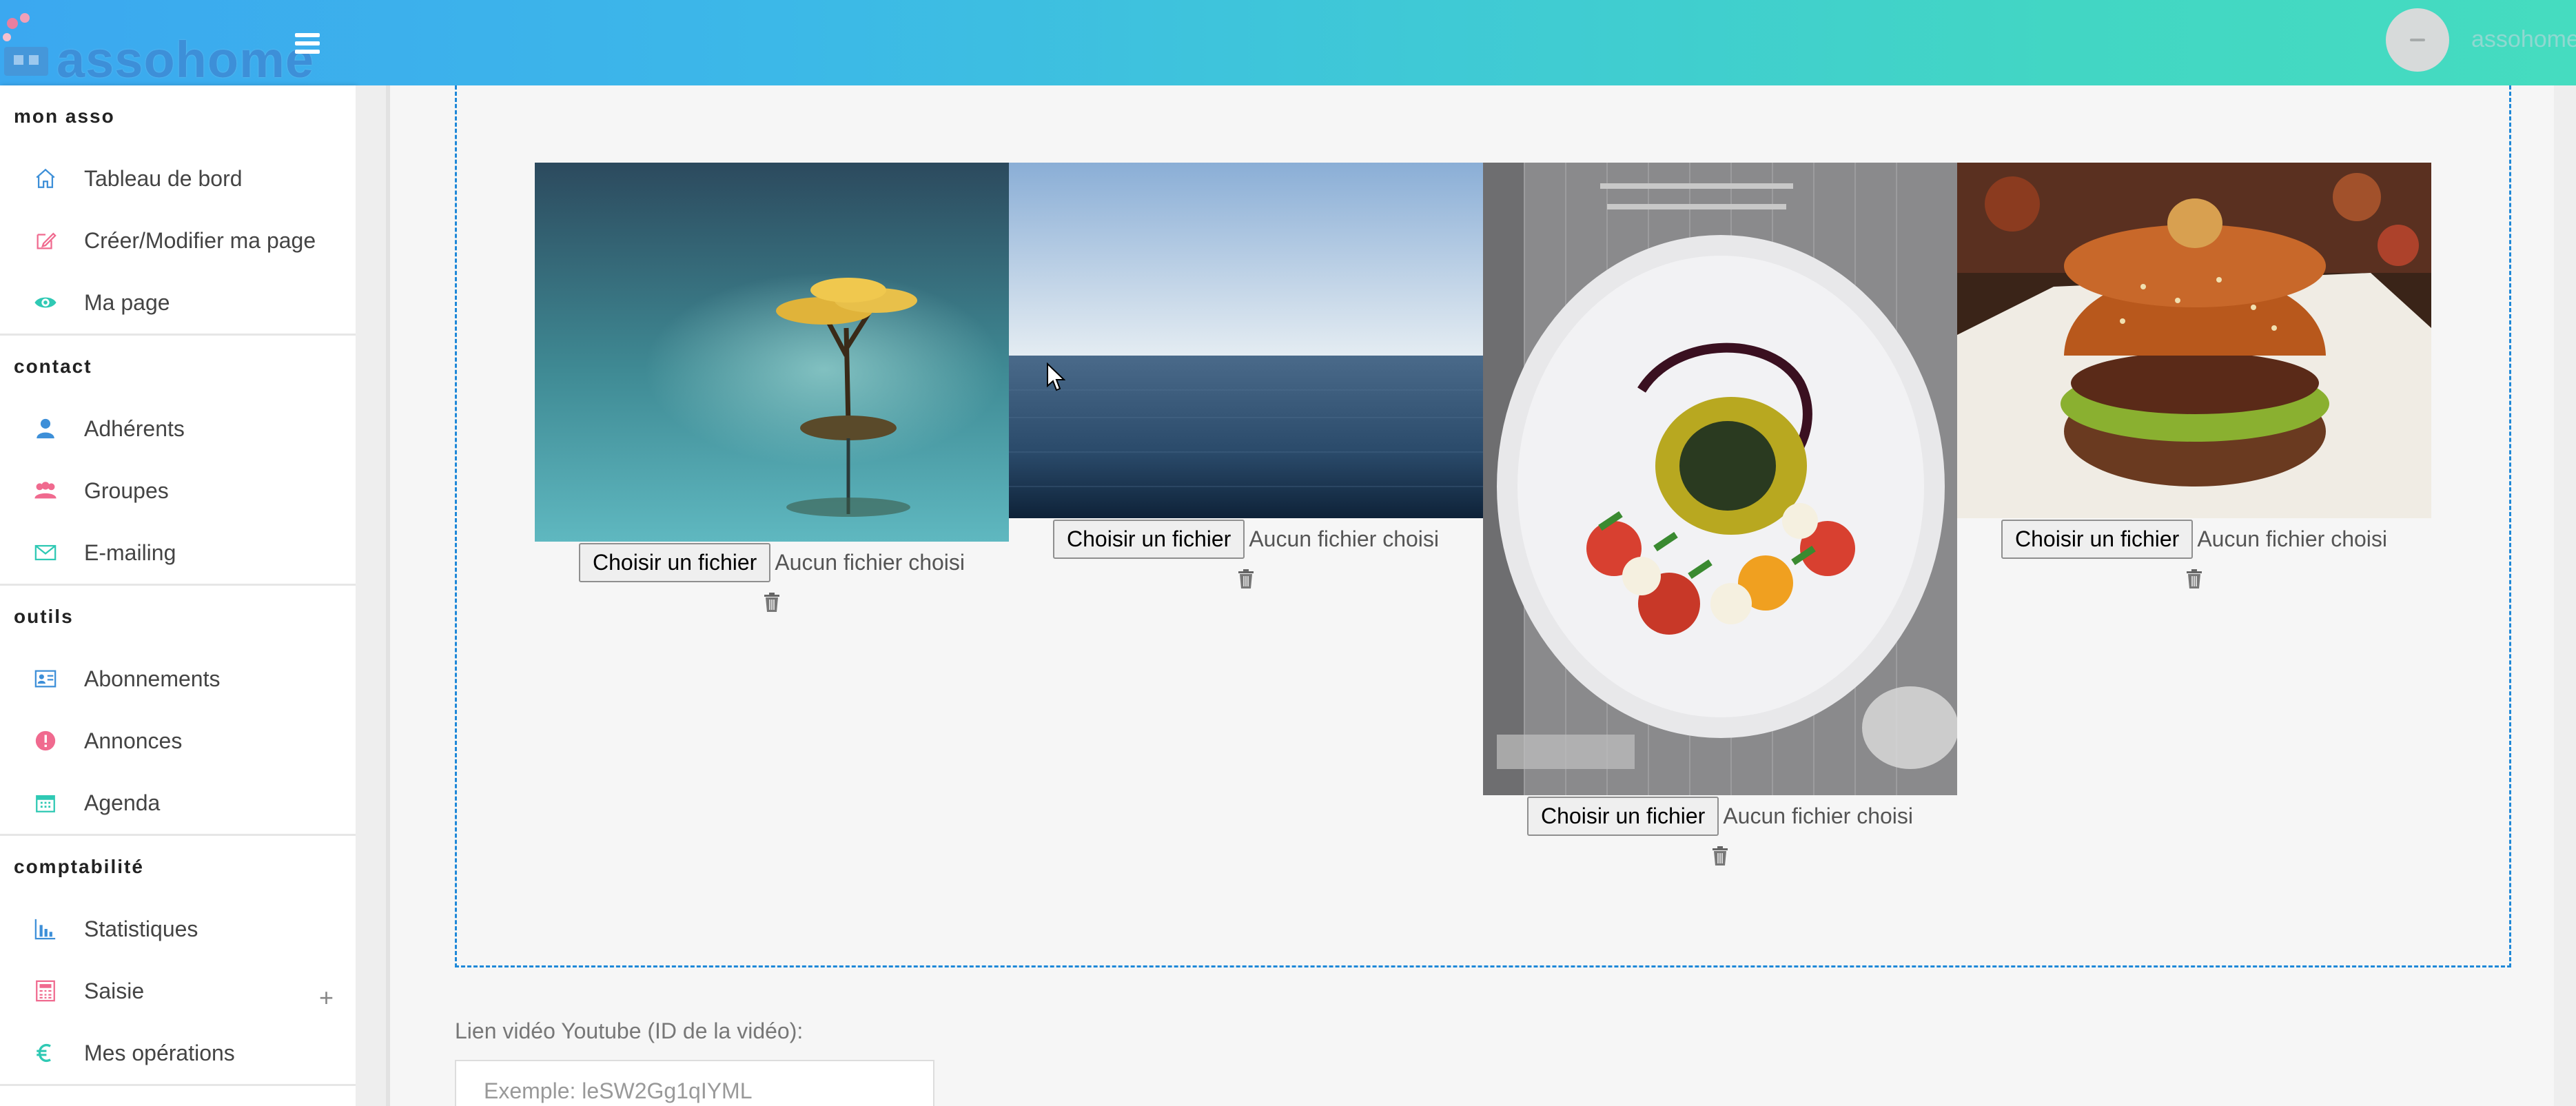  I want to click on sidebar-item-label: Agenda, so click(122, 803).